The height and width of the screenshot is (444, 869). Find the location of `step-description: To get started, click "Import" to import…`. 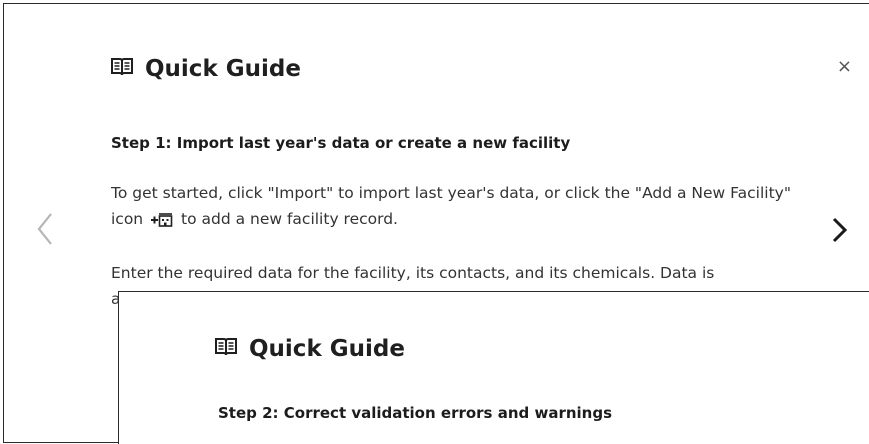

step-description: To get started, click "Import" to import… is located at coordinates (456, 206).